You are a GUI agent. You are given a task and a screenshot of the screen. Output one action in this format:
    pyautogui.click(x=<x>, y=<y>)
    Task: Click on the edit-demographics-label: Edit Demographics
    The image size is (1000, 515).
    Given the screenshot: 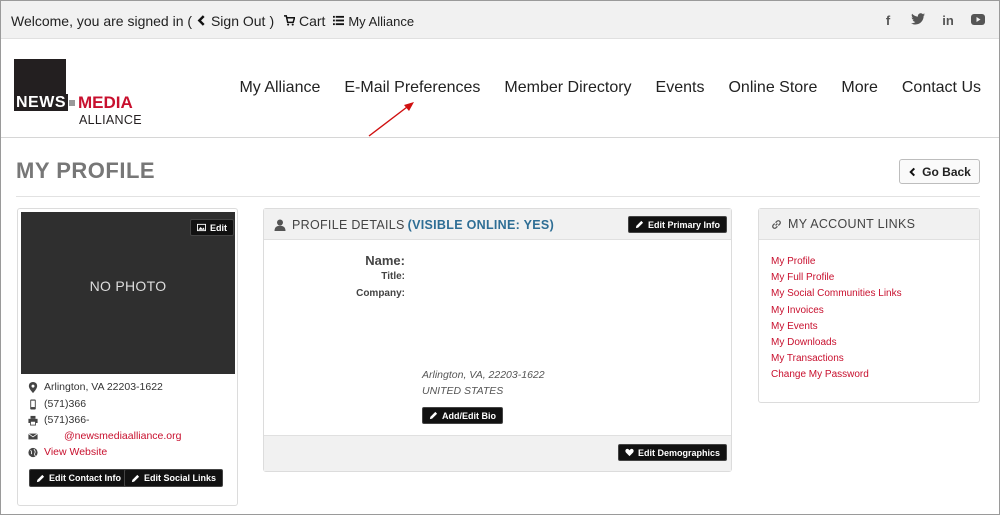 What is the action you would take?
    pyautogui.click(x=679, y=452)
    